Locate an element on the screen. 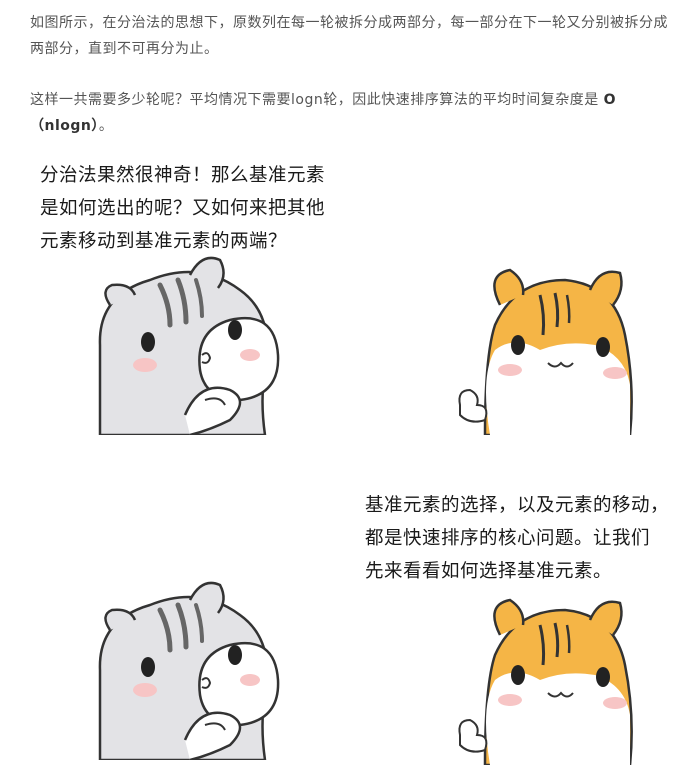 The image size is (693, 765). speech-line: 是如何选出的呢？又如何来把其他 is located at coordinates (183, 208).